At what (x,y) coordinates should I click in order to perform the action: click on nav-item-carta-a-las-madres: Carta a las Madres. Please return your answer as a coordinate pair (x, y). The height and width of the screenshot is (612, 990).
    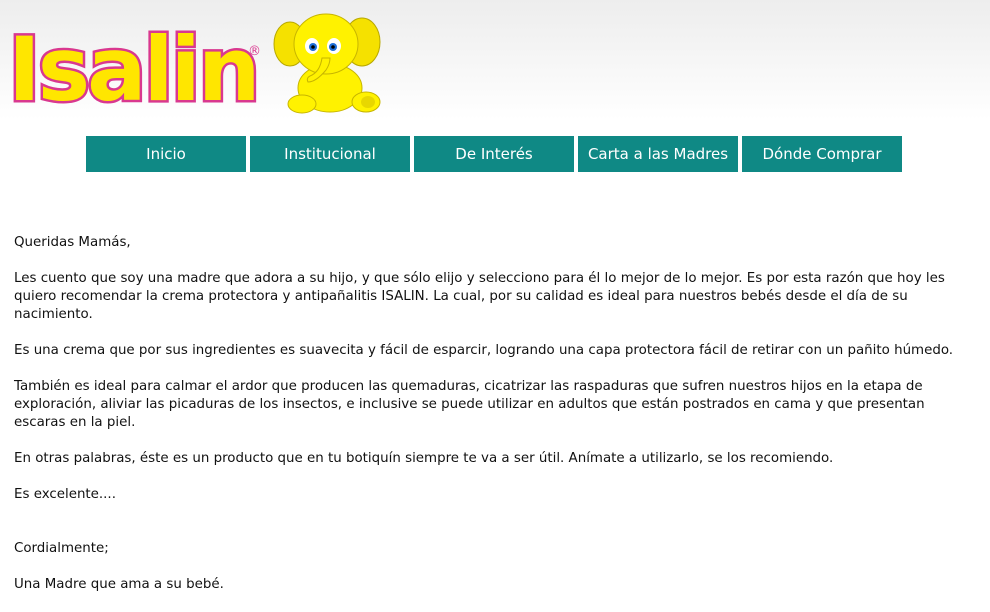
    Looking at the image, I should click on (658, 154).